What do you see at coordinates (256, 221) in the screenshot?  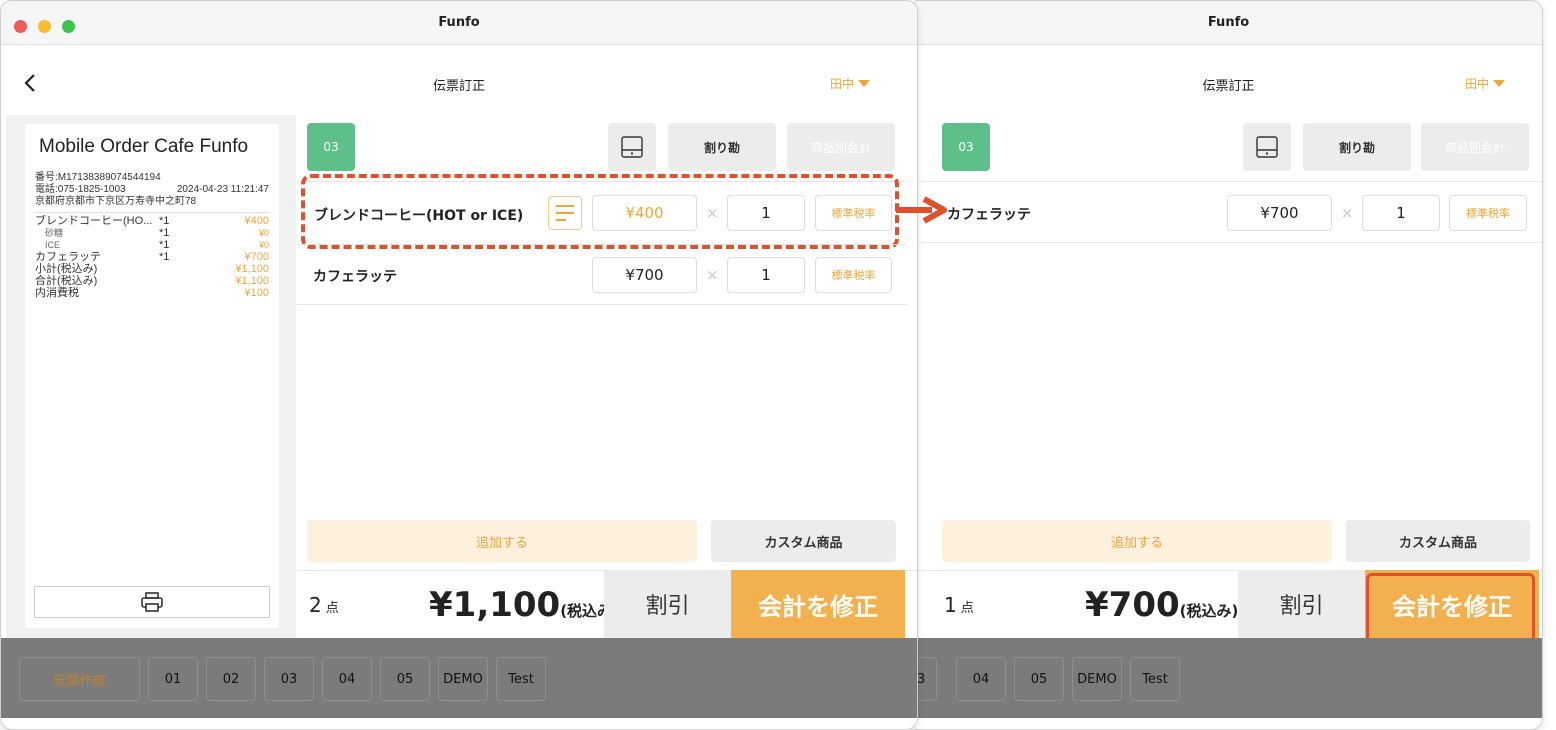 I see `receipt-item-price: ¥400` at bounding box center [256, 221].